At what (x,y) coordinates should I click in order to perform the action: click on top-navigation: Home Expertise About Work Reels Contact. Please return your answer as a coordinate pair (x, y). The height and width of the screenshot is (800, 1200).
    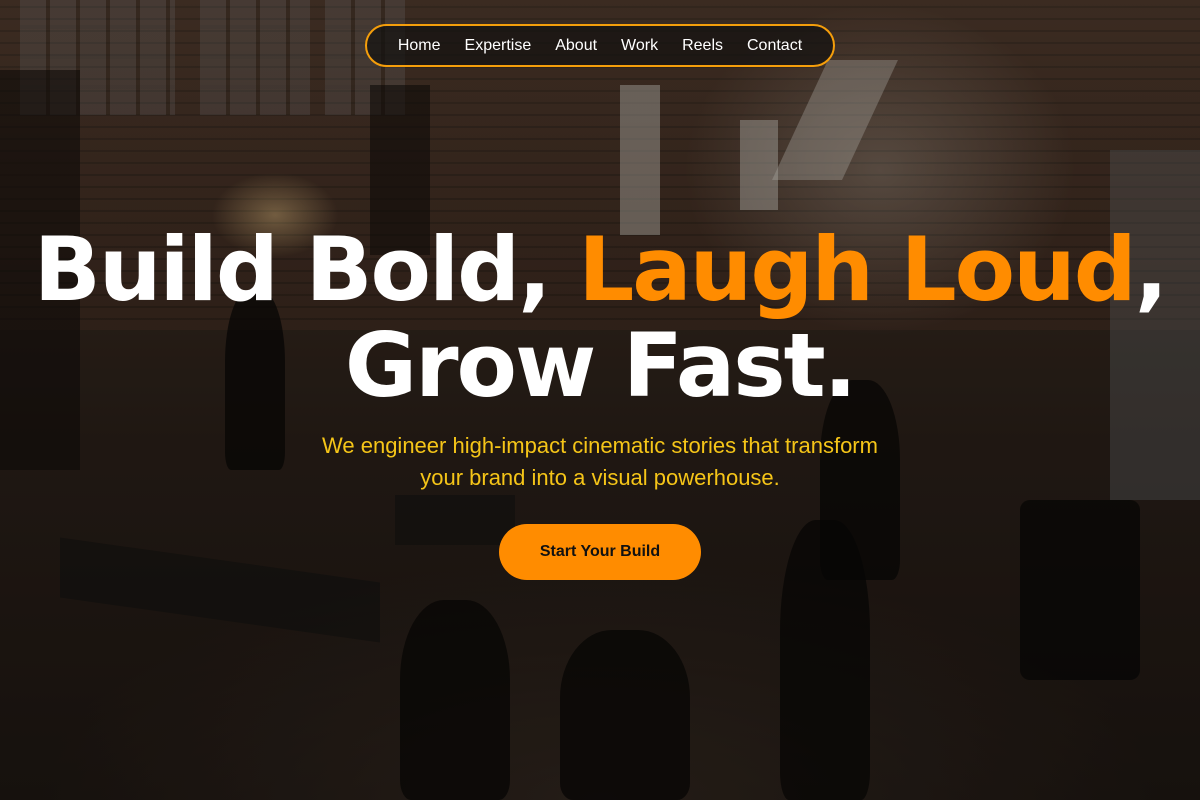
    Looking at the image, I should click on (600, 45).